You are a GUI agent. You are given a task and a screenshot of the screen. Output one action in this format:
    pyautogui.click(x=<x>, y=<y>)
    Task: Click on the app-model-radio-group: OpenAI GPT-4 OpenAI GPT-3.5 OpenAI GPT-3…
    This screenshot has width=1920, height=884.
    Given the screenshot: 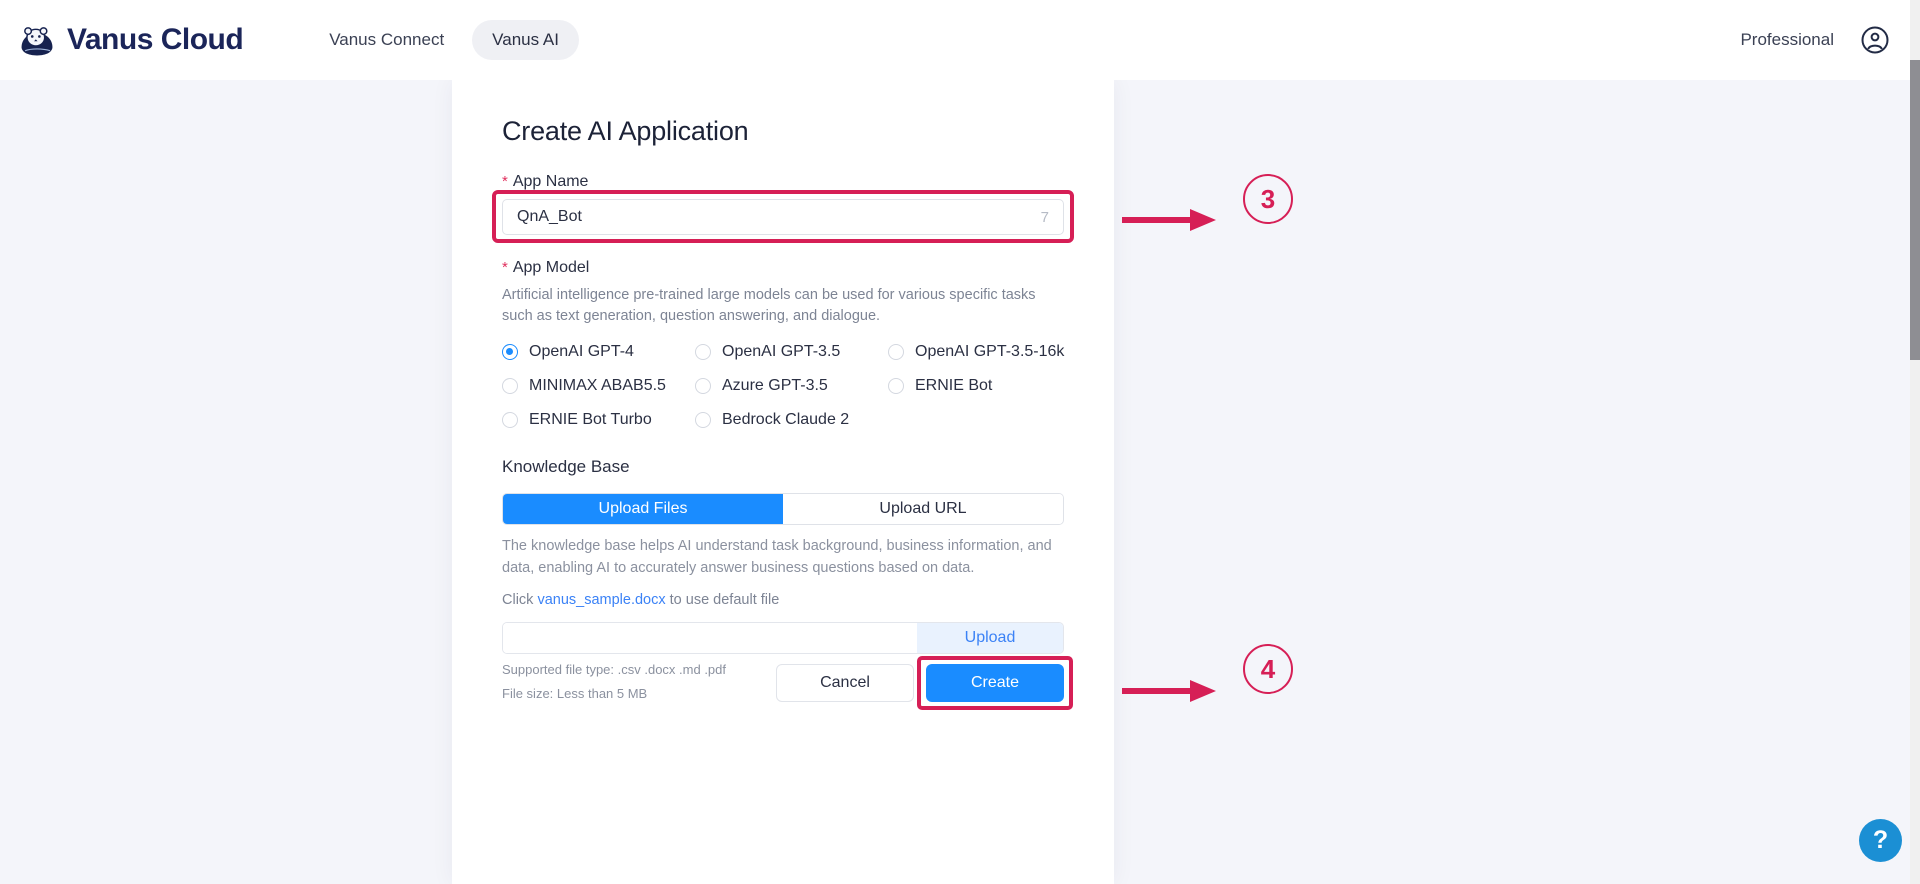 What is the action you would take?
    pyautogui.click(x=783, y=386)
    